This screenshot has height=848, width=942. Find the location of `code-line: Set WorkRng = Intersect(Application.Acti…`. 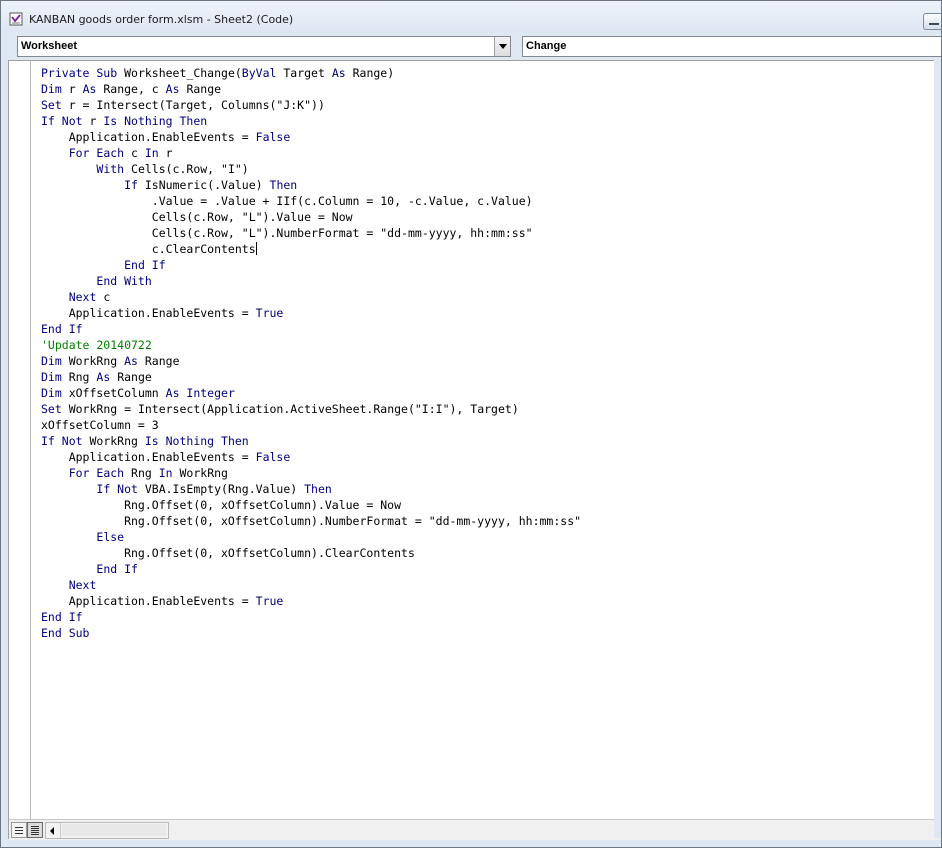

code-line: Set WorkRng = Intersect(Application.Acti… is located at coordinates (311, 409).